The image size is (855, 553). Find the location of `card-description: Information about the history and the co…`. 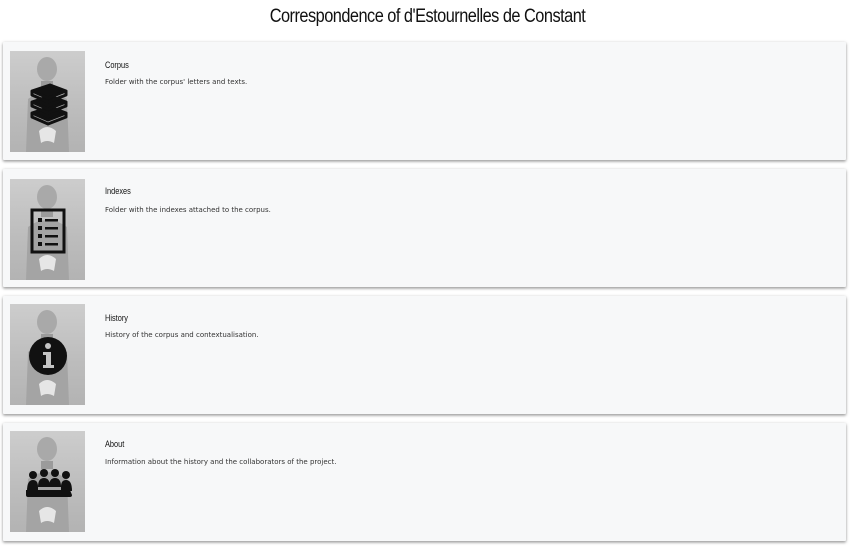

card-description: Information about the history and the co… is located at coordinates (221, 462).